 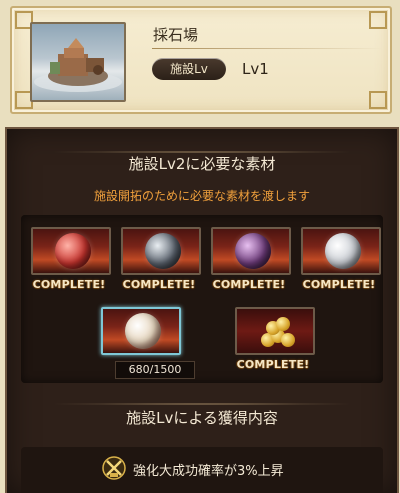 I want to click on rupie-coins-icon, so click(x=275, y=331).